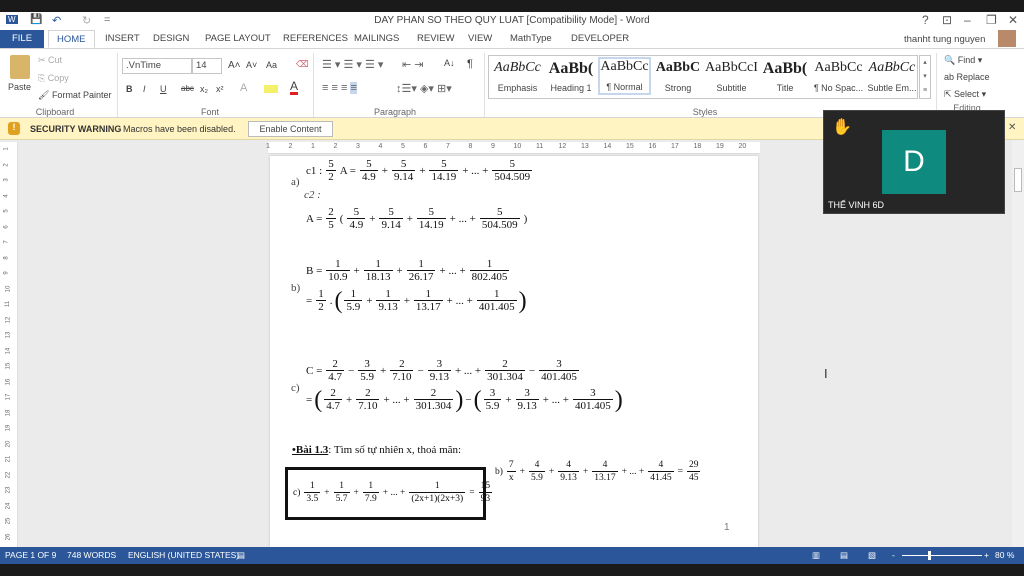  Describe the element at coordinates (122, 39) in the screenshot. I see `tab-insert: INSERT` at that location.